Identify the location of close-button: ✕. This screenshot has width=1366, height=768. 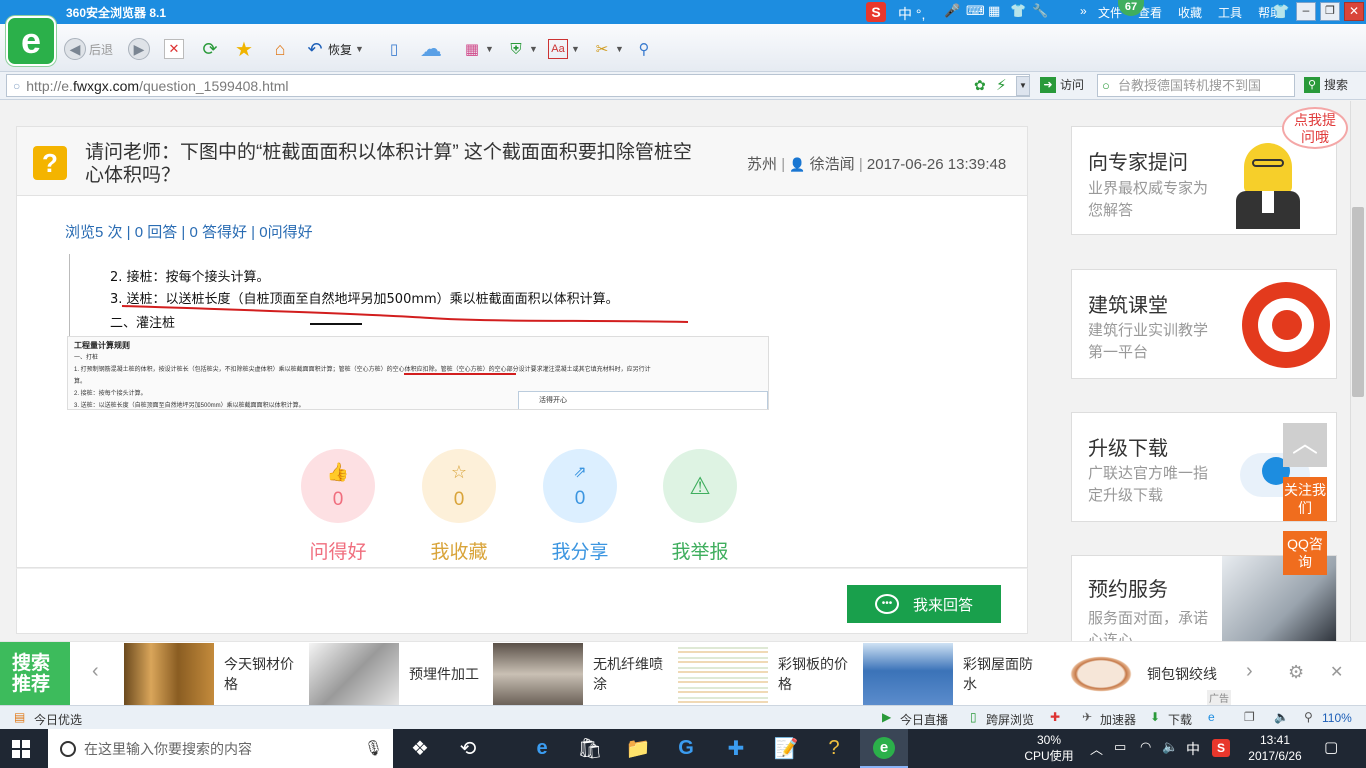
(1354, 11).